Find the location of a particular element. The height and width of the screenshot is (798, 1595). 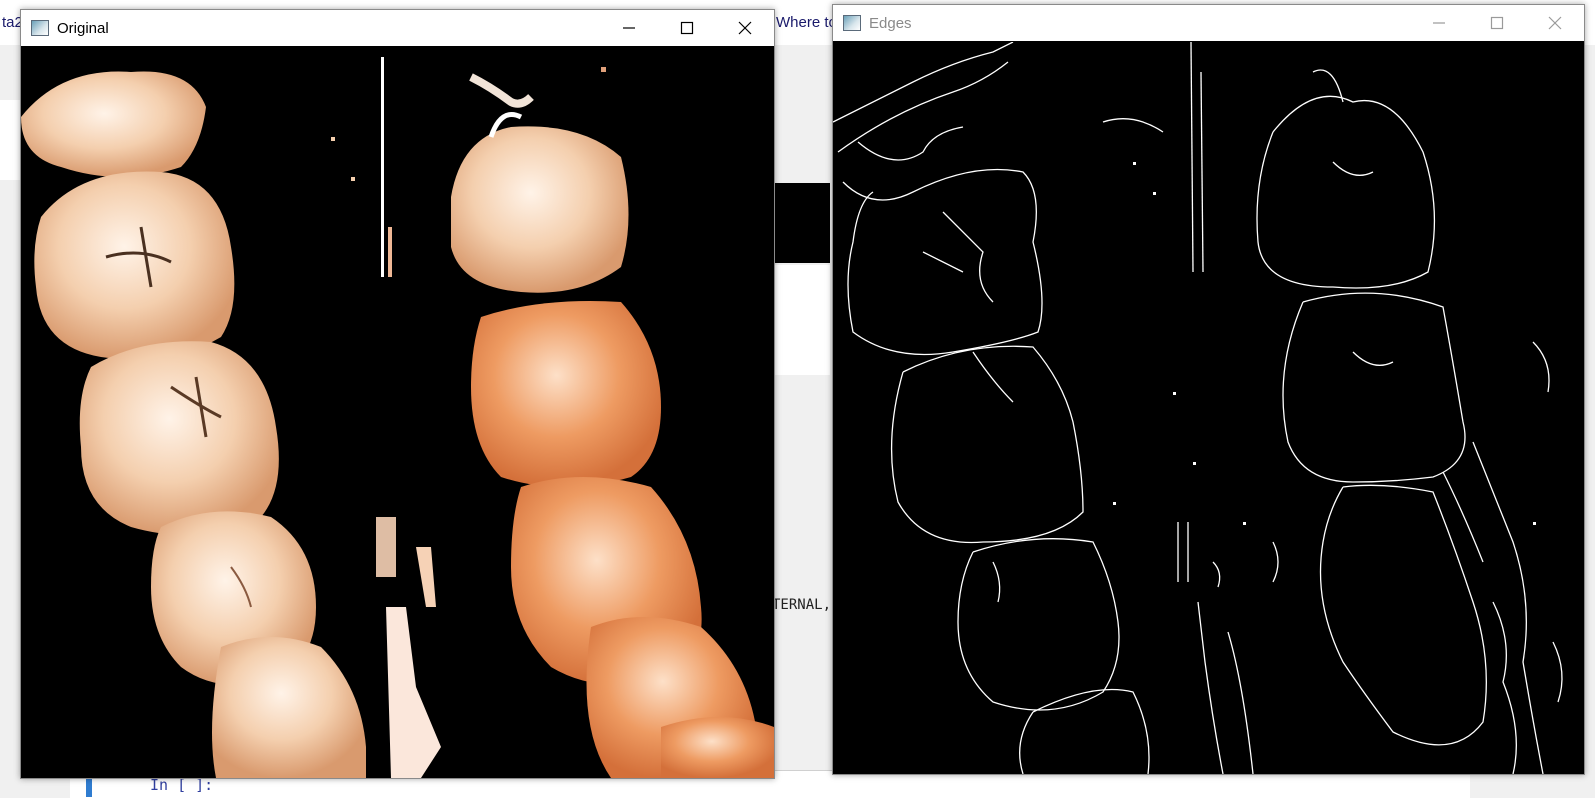

notebook-output-strip is located at coordinates (800, 223).